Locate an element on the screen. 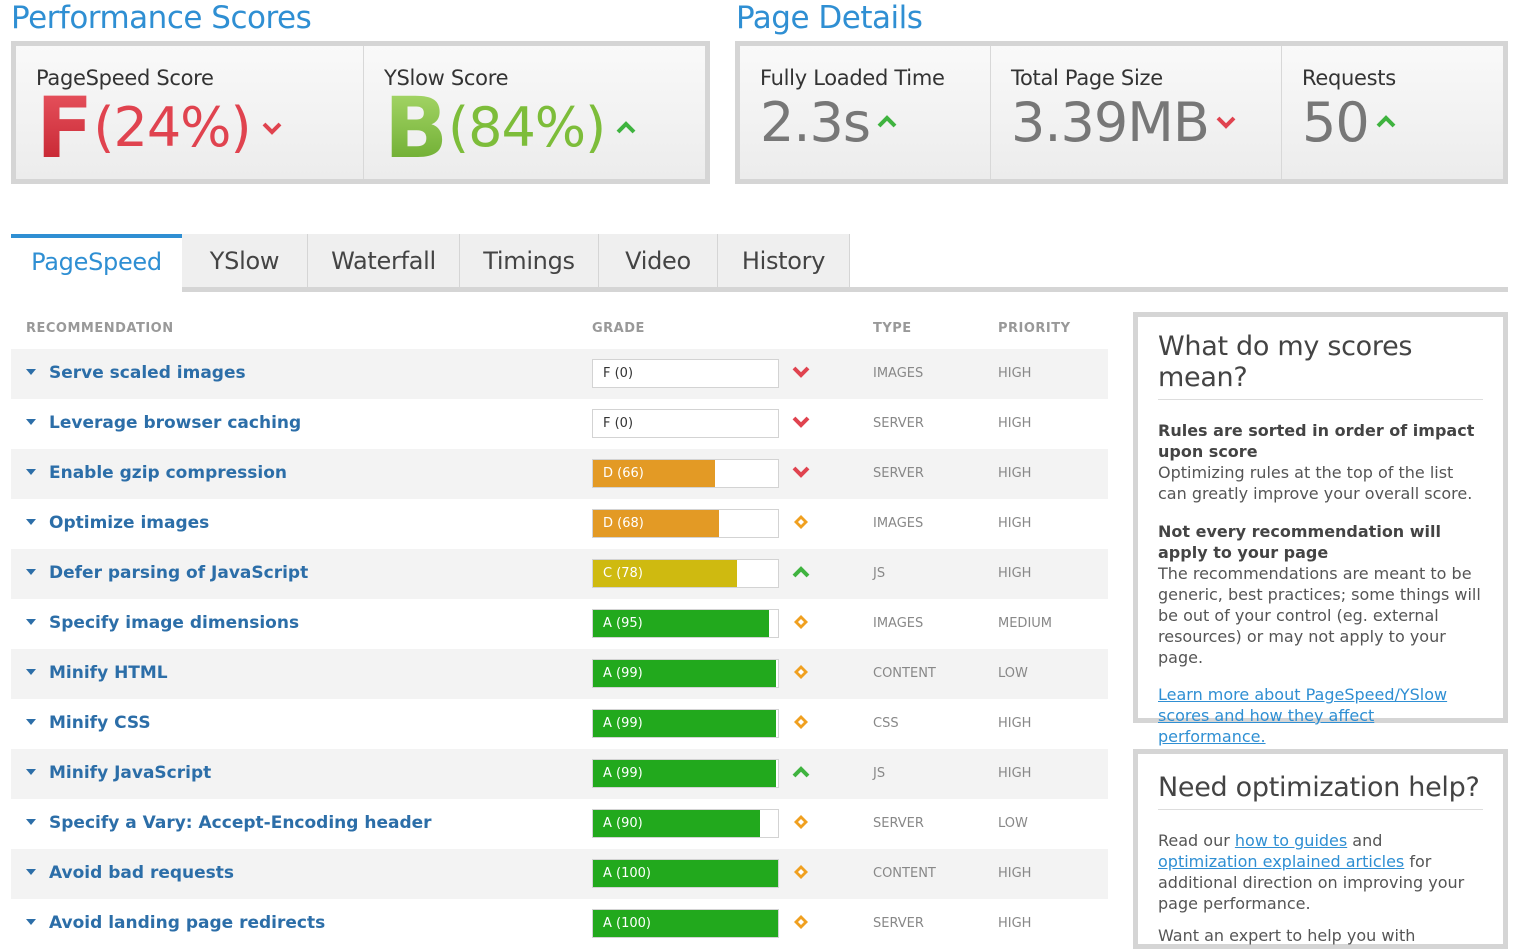 The width and height of the screenshot is (1519, 949). how-to-guides-link: how to guides is located at coordinates (1291, 840).